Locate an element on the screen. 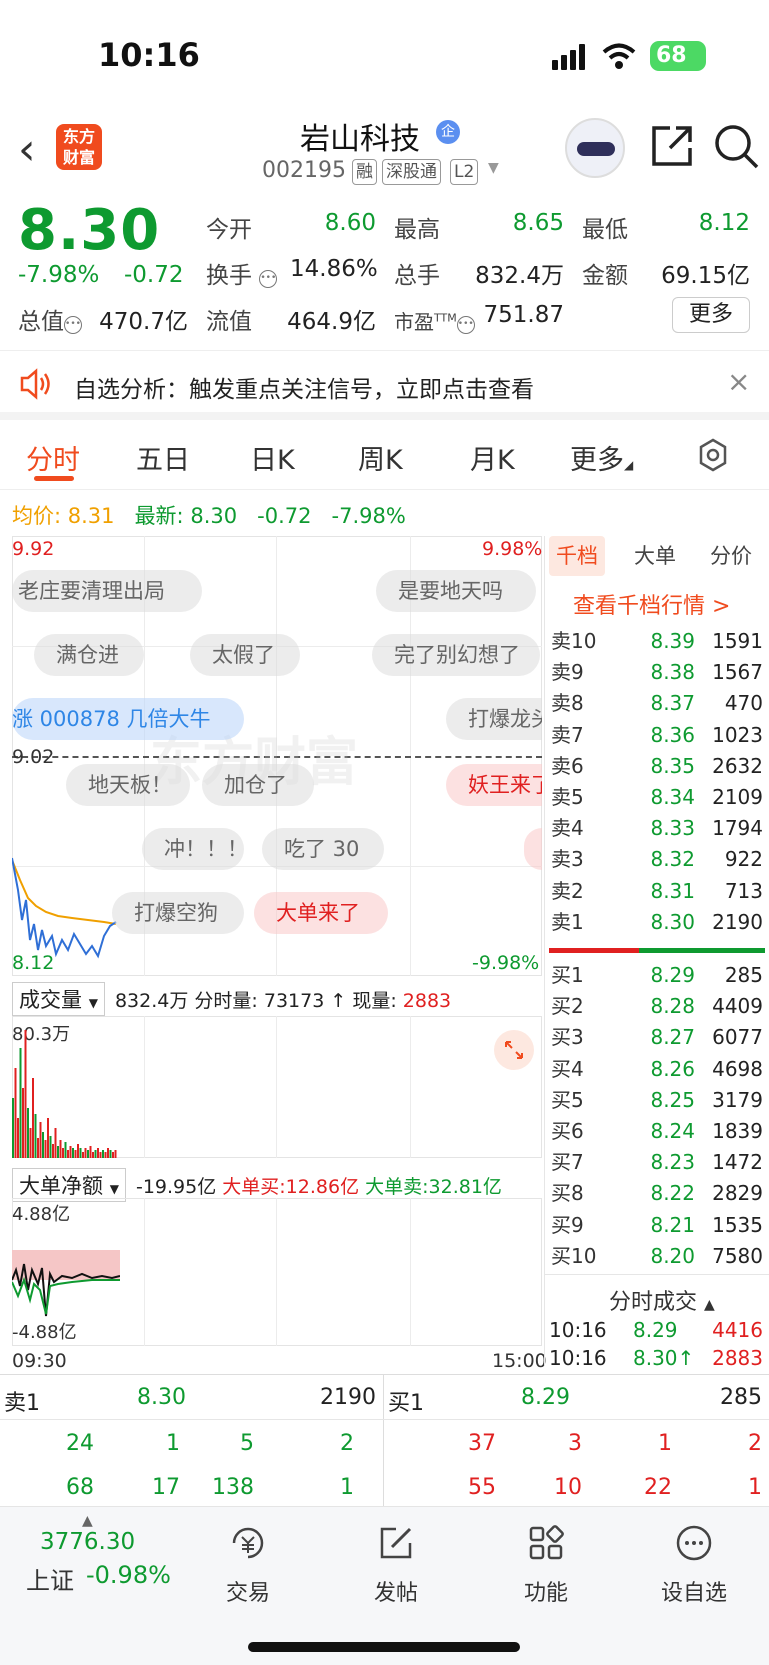 This screenshot has height=1665, width=769. big-sell-label: 大单卖: is located at coordinates (397, 1187).